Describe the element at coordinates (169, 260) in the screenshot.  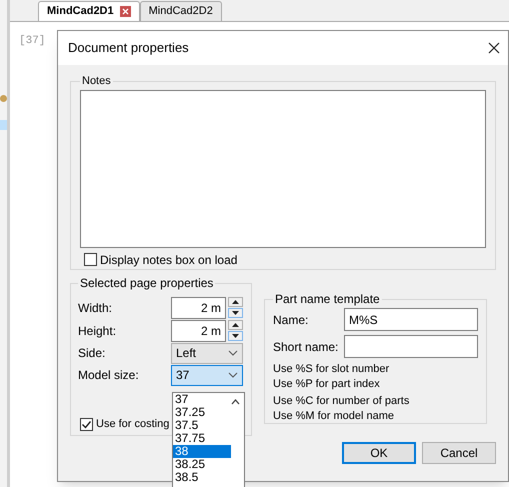
I see `checkbox-label: Display notes box on load` at that location.